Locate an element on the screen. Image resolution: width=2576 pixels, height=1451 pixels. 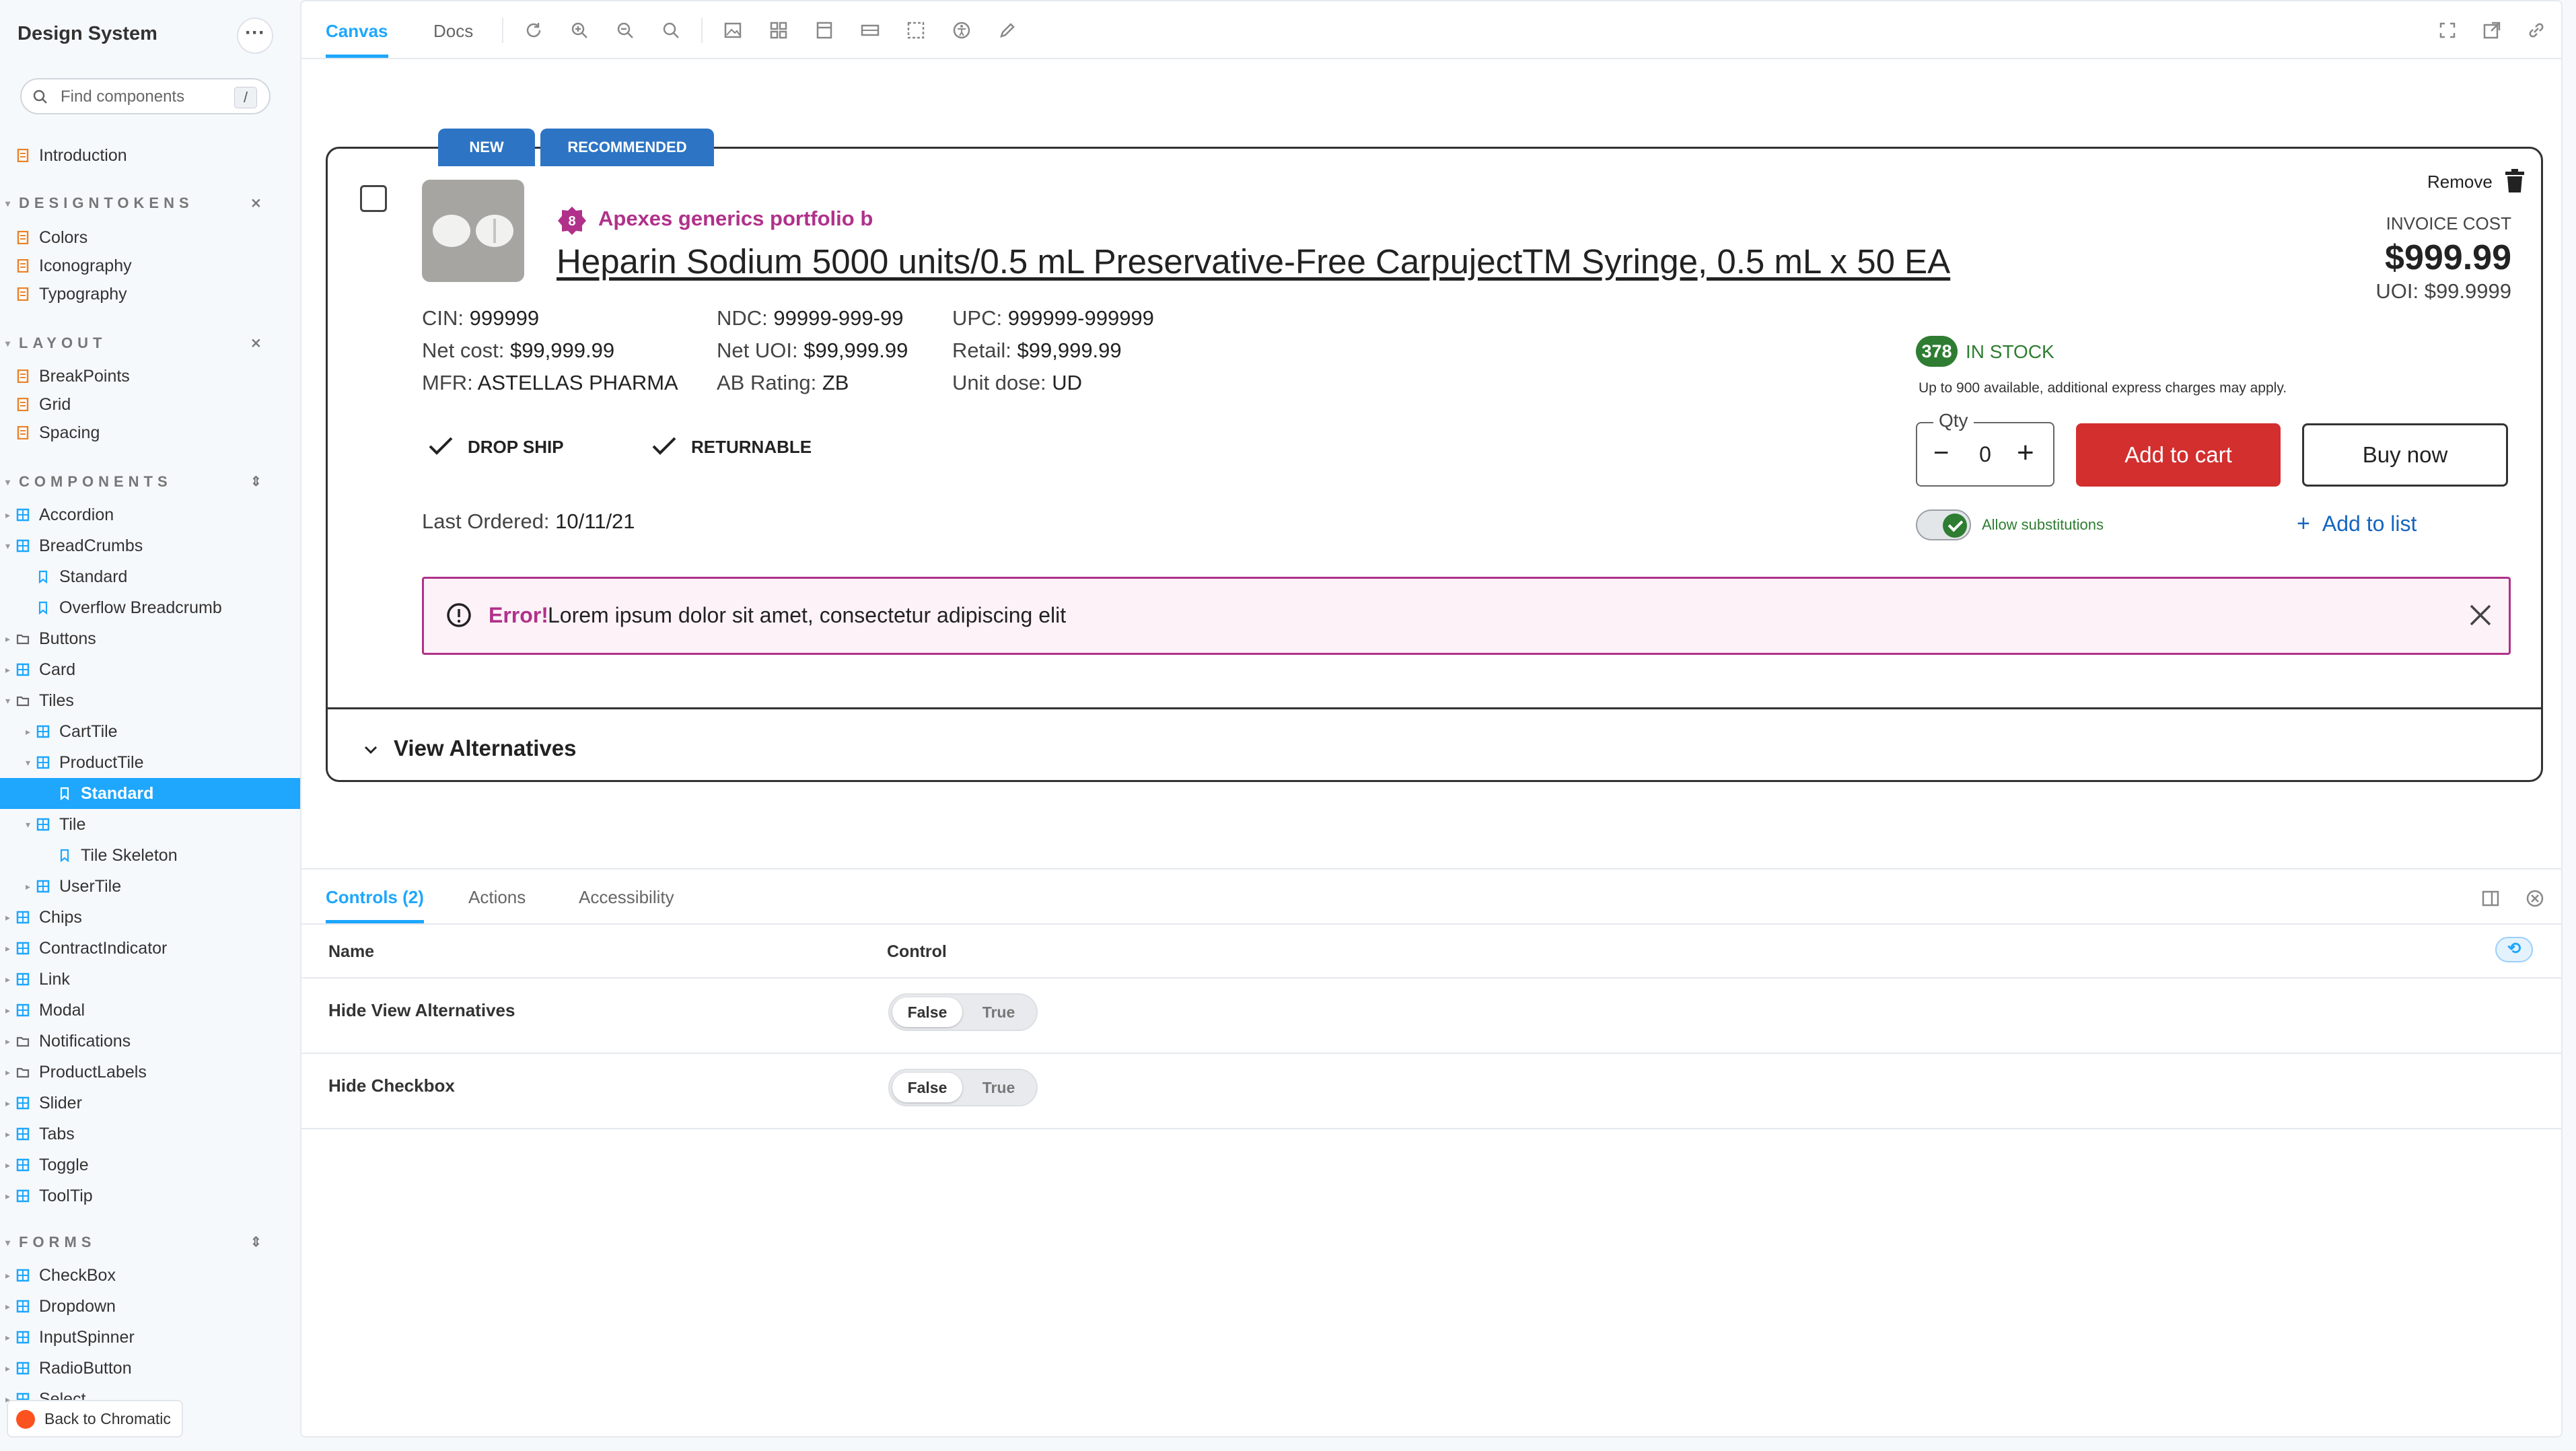
sidebar-item: ▸ CartTile is located at coordinates (150, 731).